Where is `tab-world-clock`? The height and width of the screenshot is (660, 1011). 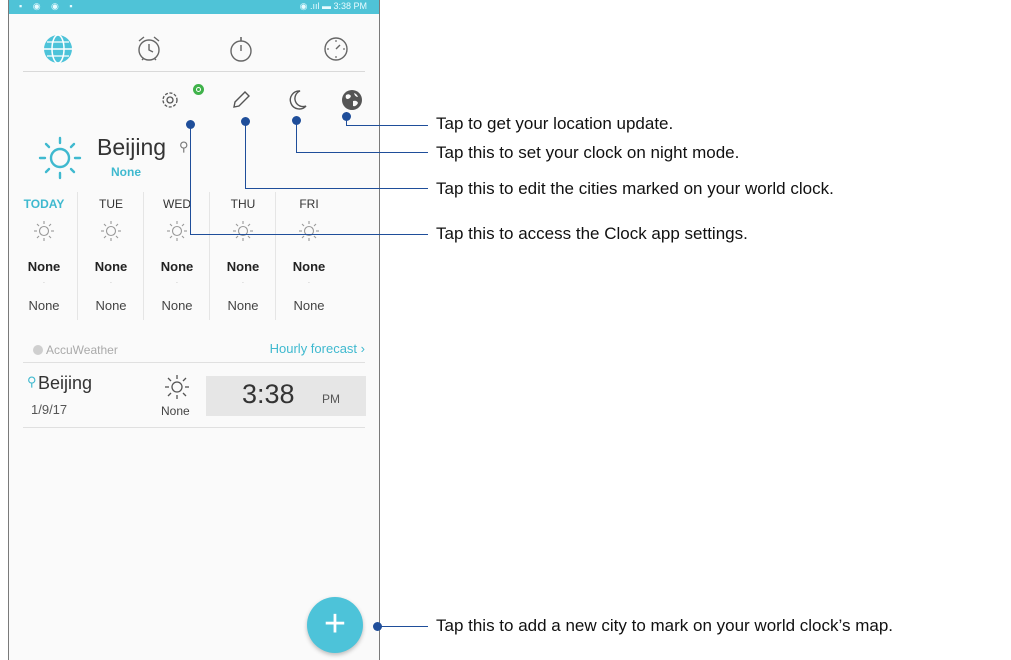
tab-world-clock is located at coordinates (58, 49).